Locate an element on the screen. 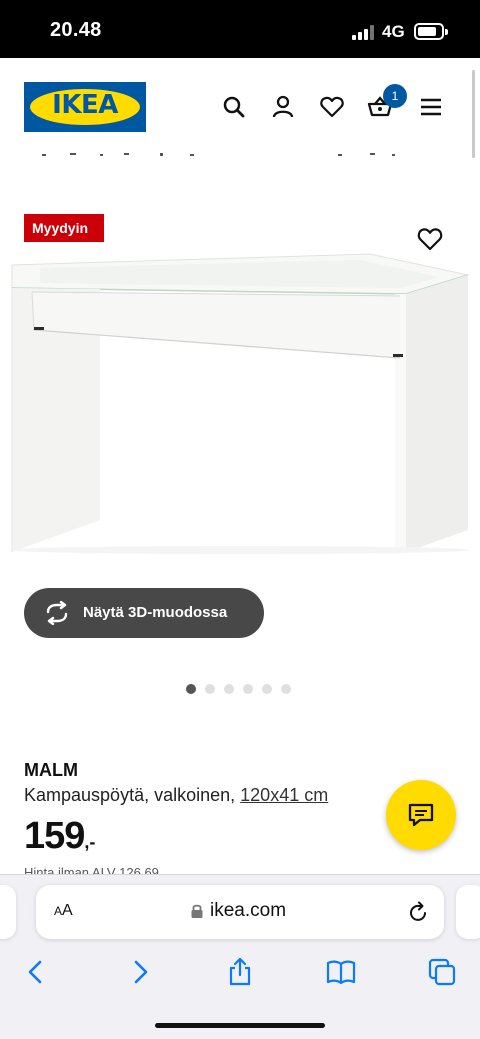  product-size-link: 120x41 cm is located at coordinates (284, 795).